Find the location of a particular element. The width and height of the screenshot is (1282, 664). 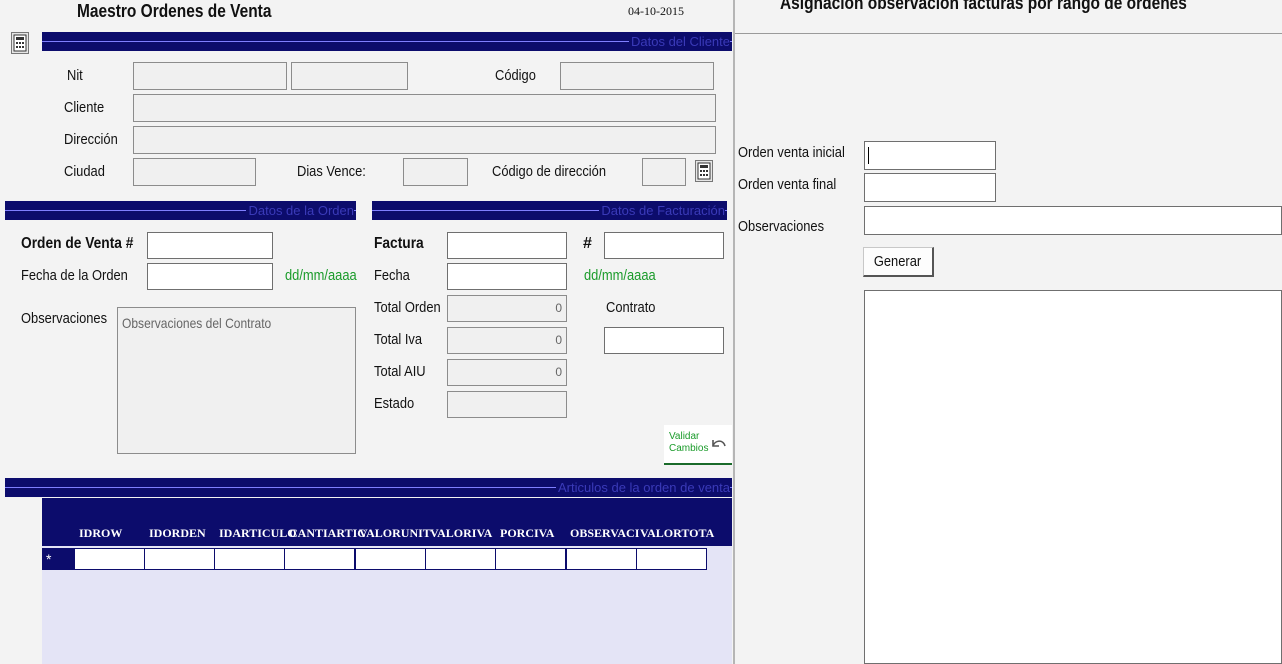

grid-column-header: IDORDEN is located at coordinates (177, 533).